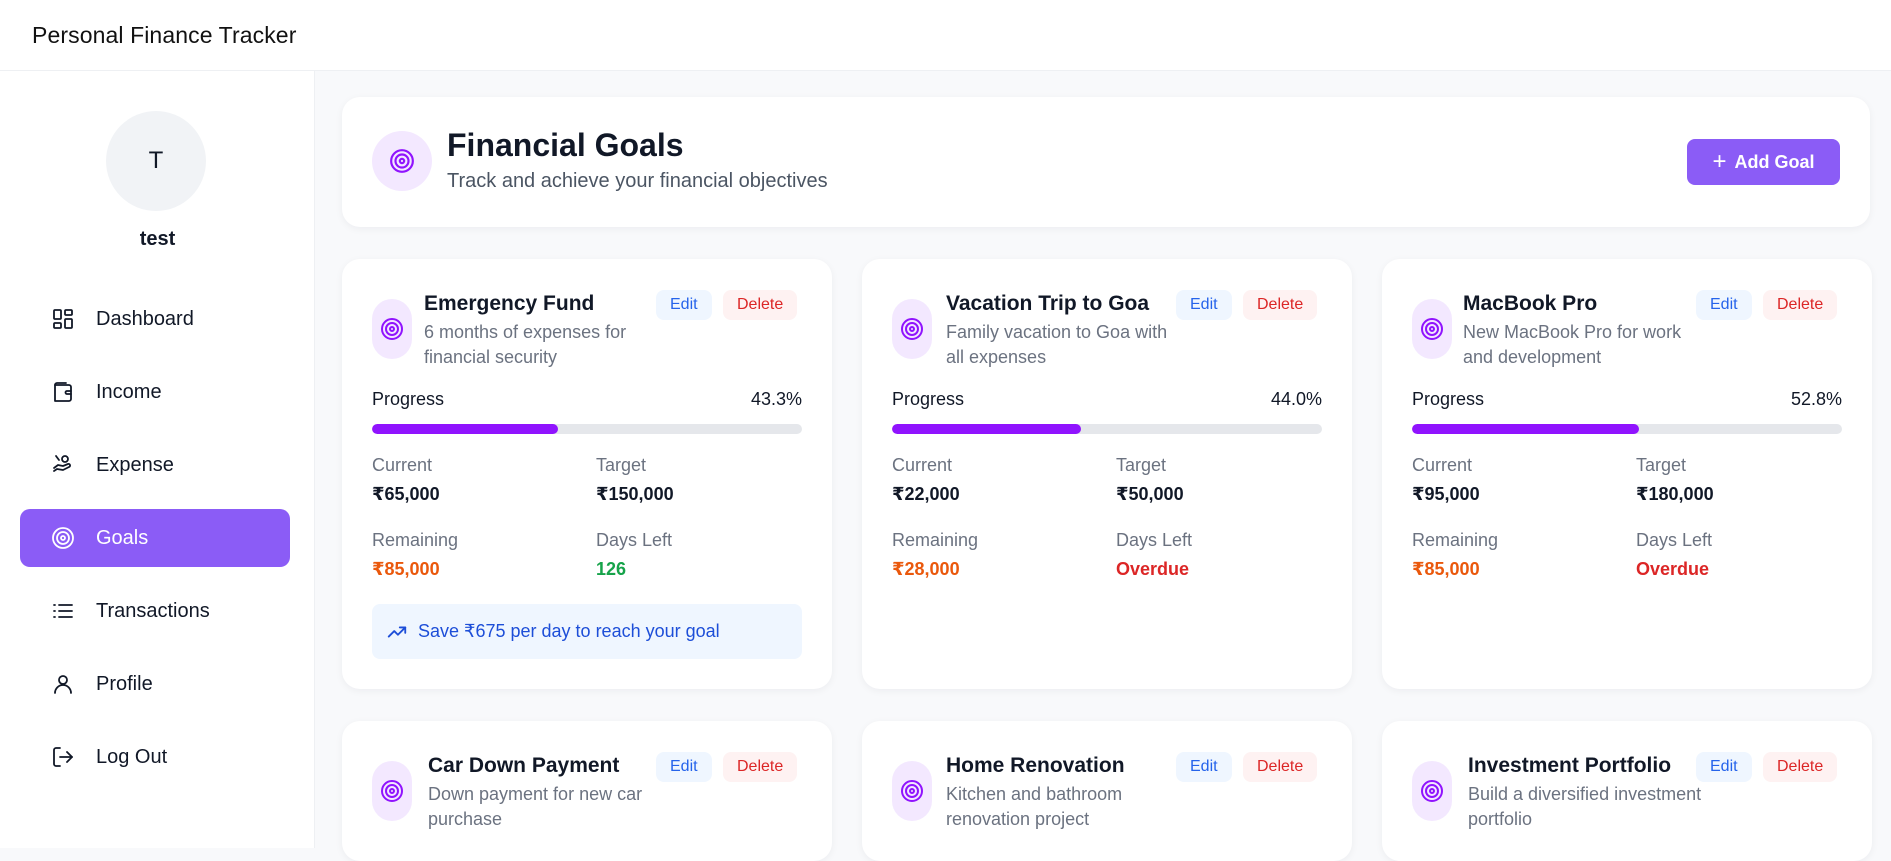 Image resolution: width=1891 pixels, height=861 pixels. I want to click on progress-percent: 43.3%, so click(776, 399).